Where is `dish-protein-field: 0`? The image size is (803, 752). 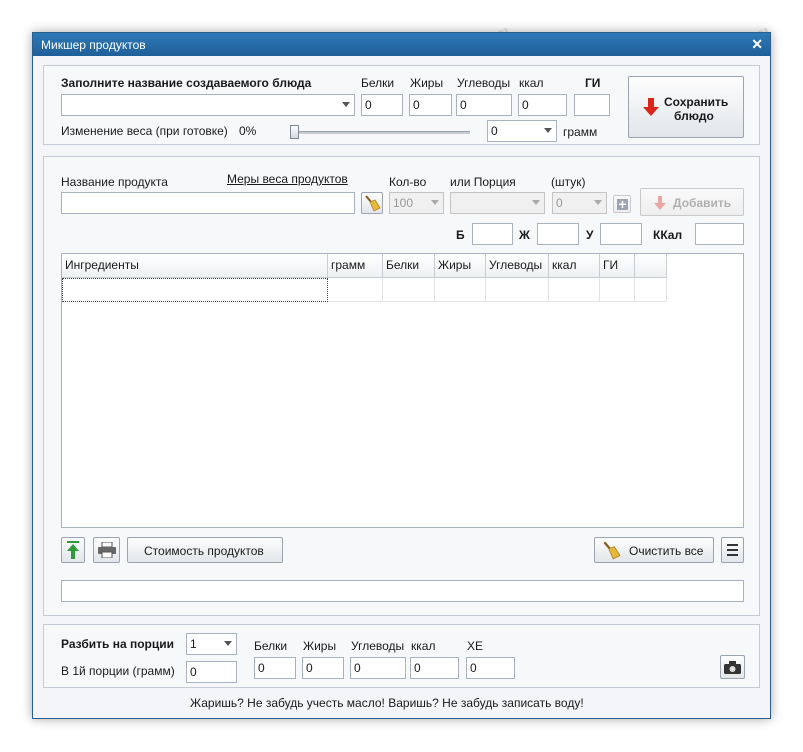 dish-protein-field: 0 is located at coordinates (382, 105).